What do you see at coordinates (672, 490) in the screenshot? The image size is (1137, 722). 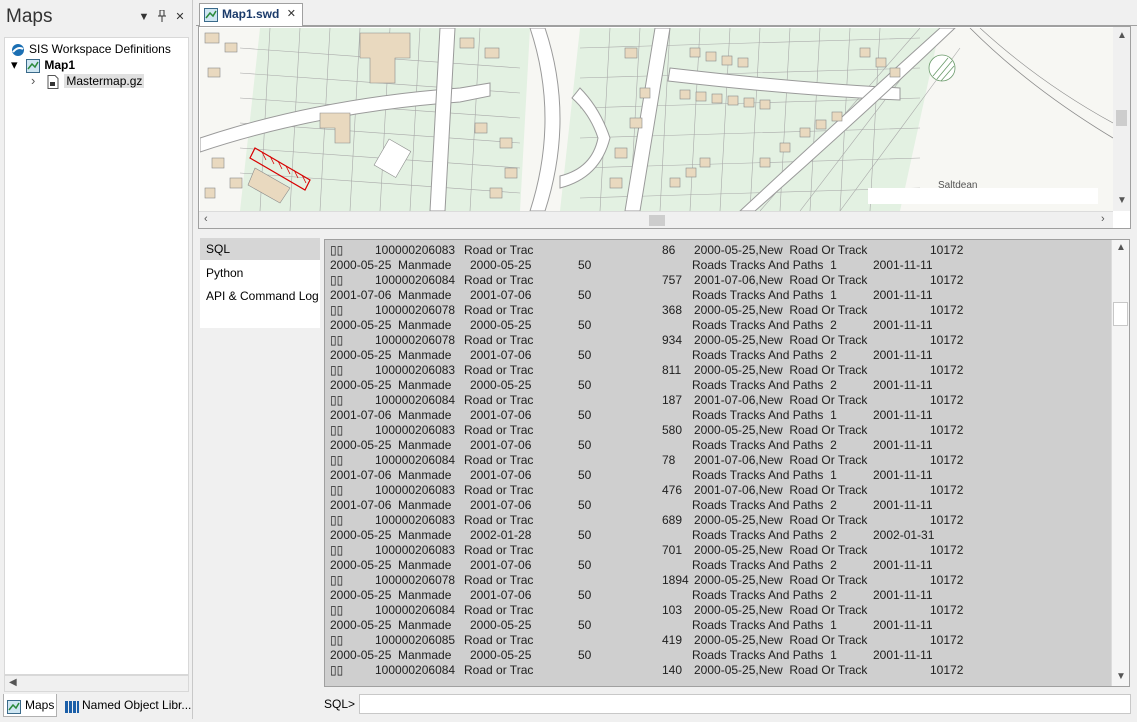 I see `console-cell: 476` at bounding box center [672, 490].